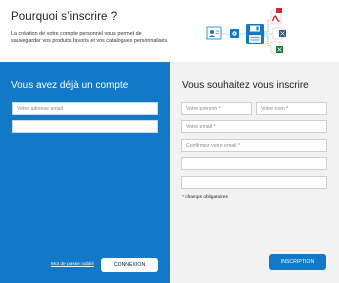  What do you see at coordinates (255, 34) in the screenshot?
I see `floppy-disk-icon` at bounding box center [255, 34].